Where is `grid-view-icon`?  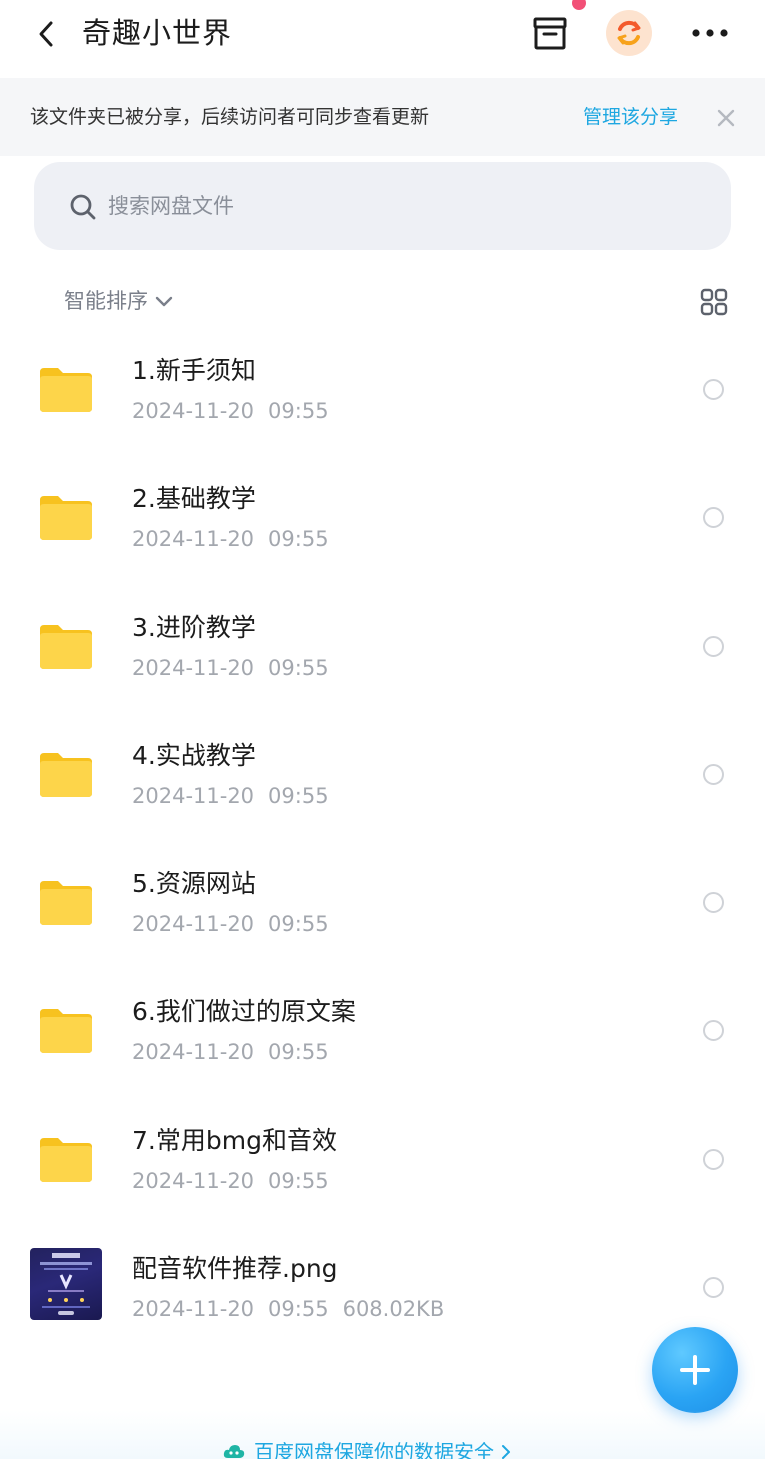
grid-view-icon is located at coordinates (714, 302).